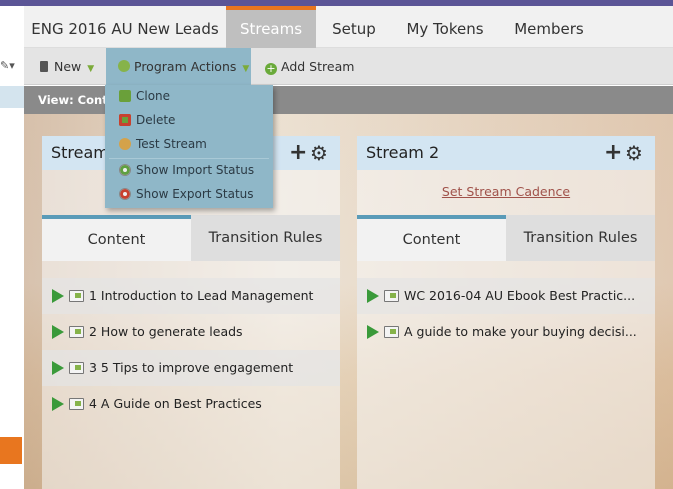 This screenshot has width=673, height=489. I want to click on export-icon, so click(125, 194).